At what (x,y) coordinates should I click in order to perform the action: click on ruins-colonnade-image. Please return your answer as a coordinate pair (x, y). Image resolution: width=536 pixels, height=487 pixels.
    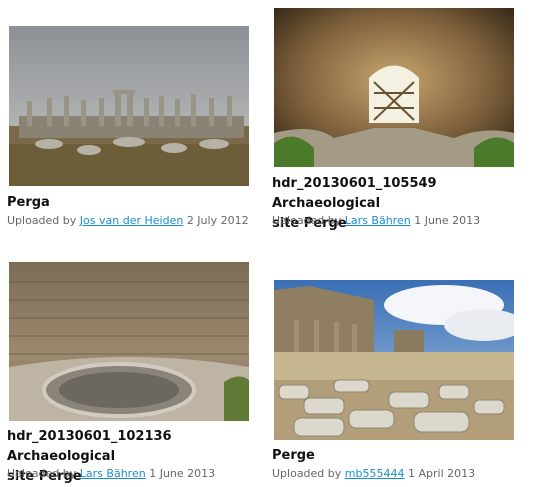
    Looking at the image, I should click on (129, 106).